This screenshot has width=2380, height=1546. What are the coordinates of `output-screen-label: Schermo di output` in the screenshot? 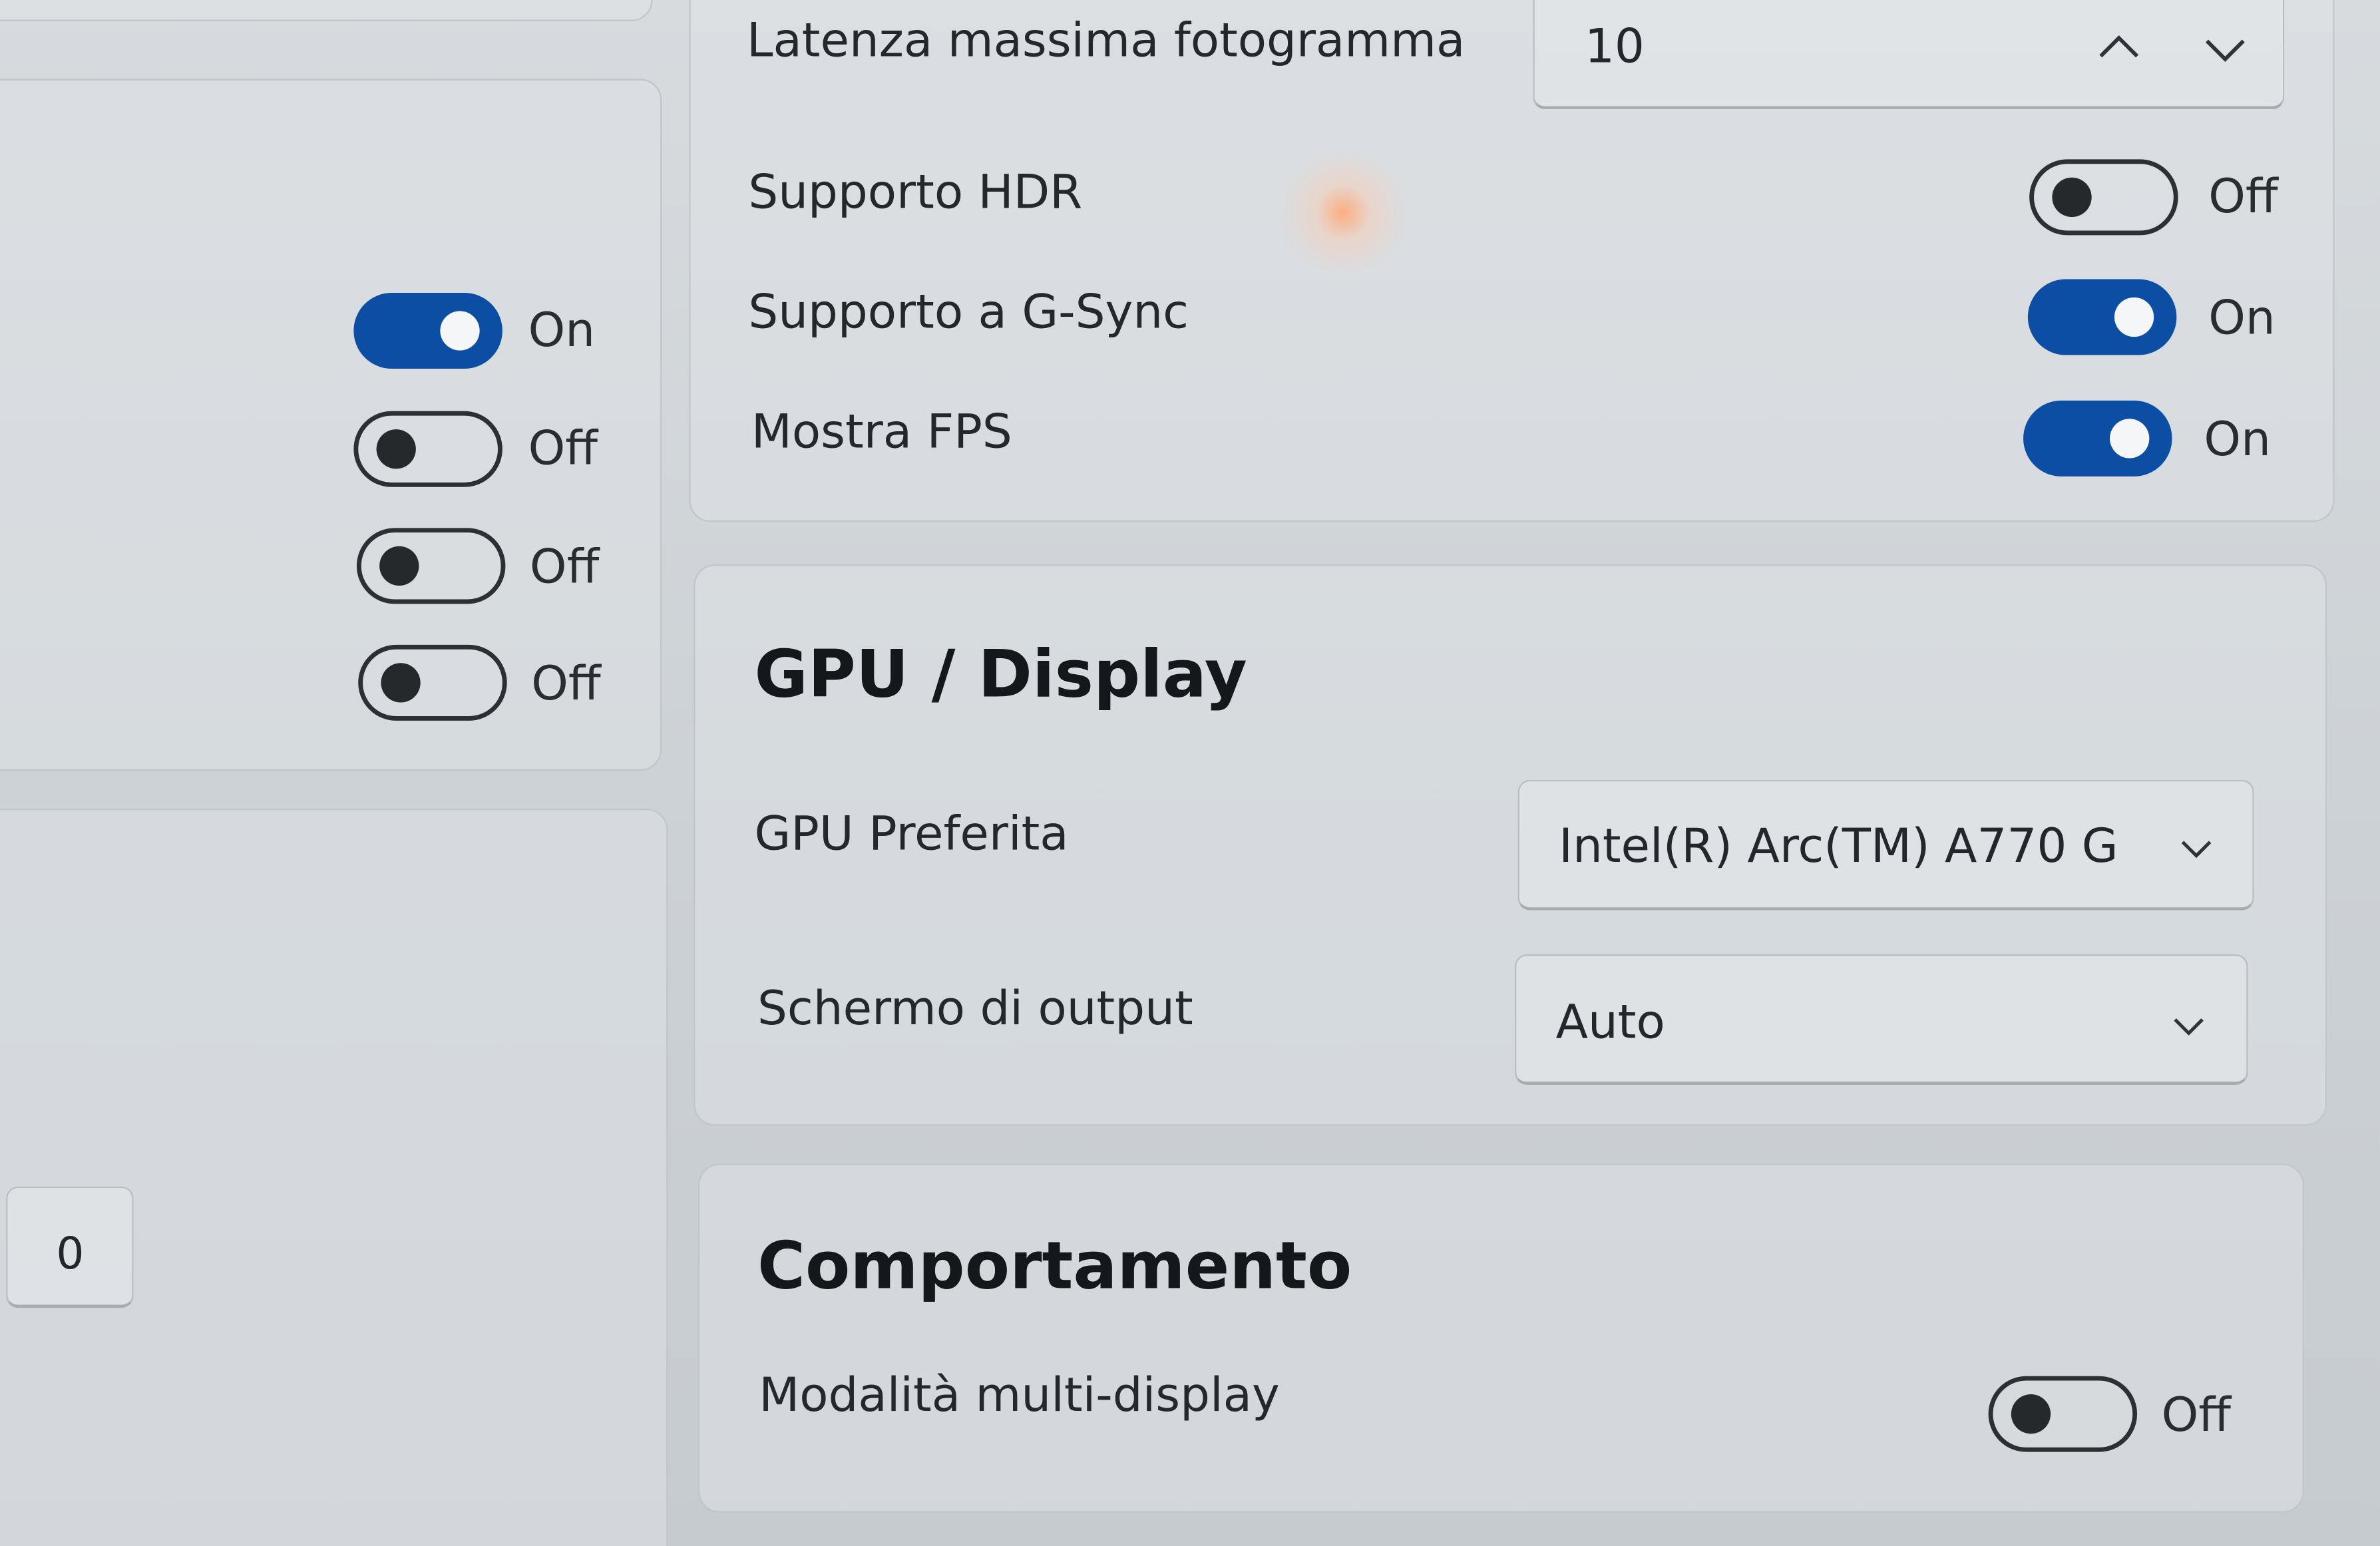 It's located at (975, 1009).